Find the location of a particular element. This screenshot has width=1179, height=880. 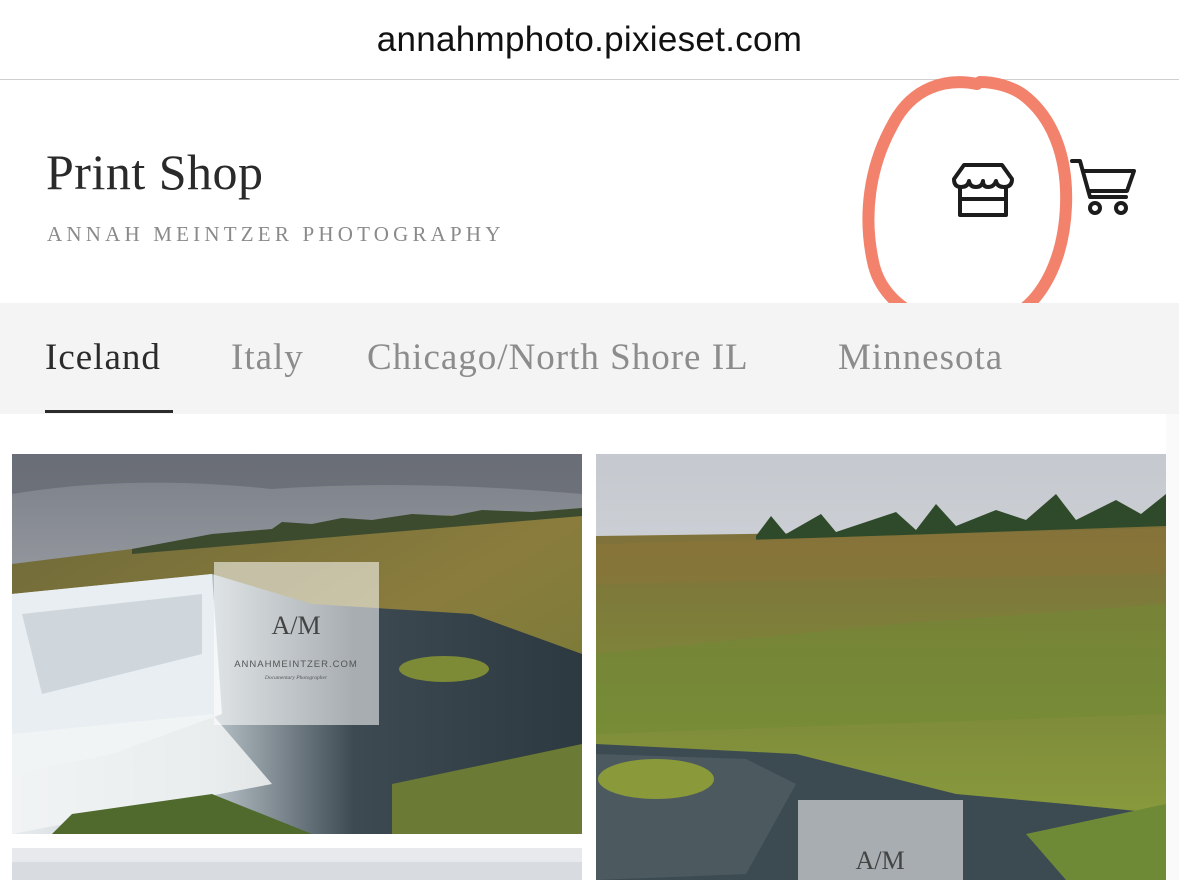

storefront-icon is located at coordinates (983, 189).